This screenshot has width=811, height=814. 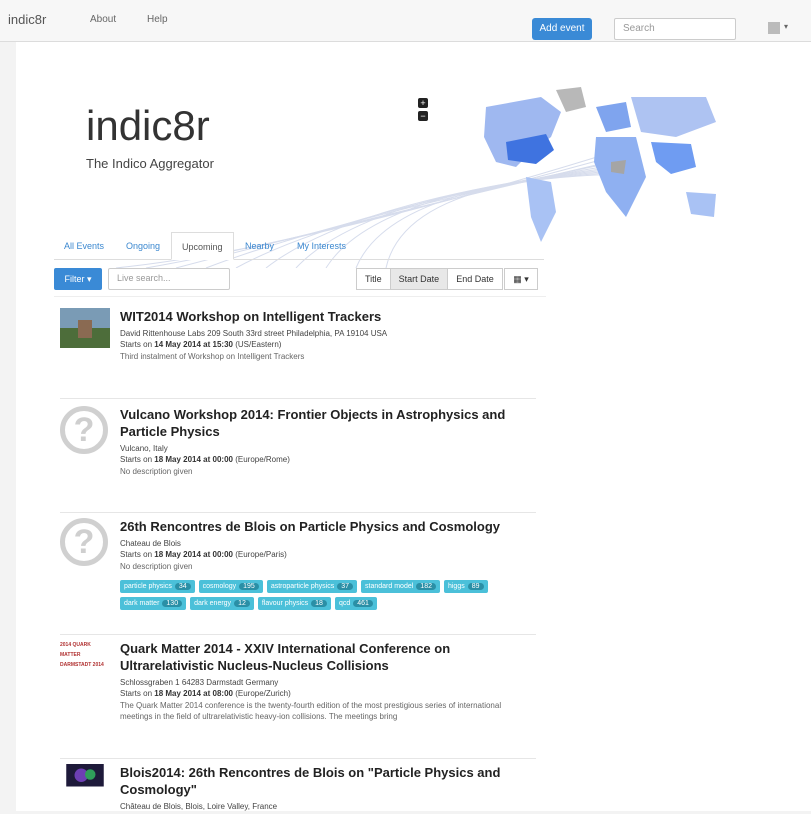 I want to click on tab-nearby: Nearby, so click(x=259, y=246).